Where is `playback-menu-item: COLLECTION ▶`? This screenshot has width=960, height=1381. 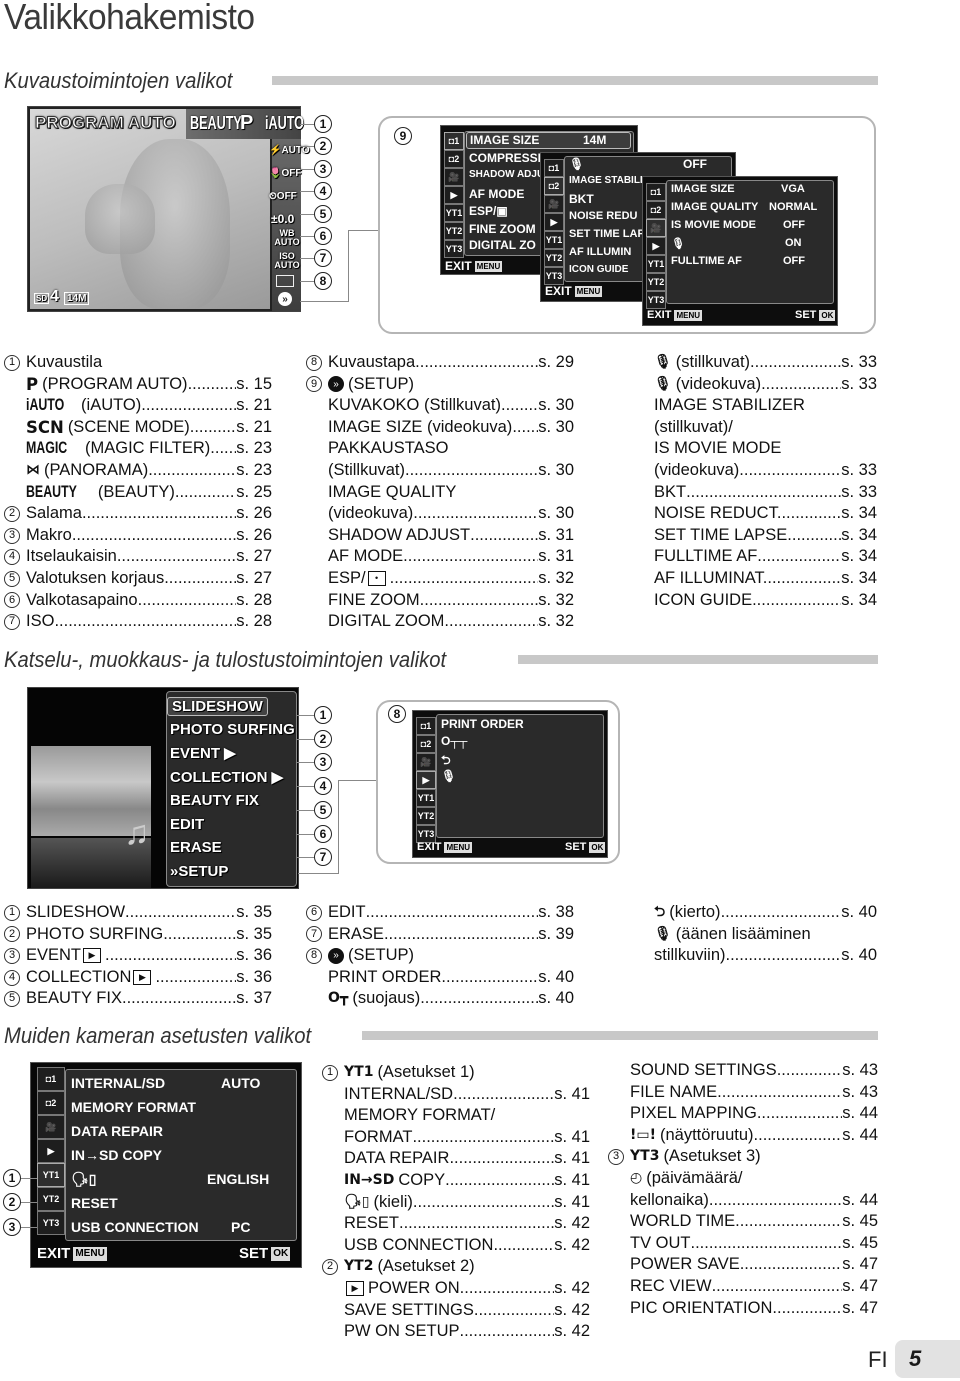
playback-menu-item: COLLECTION ▶ is located at coordinates (226, 777).